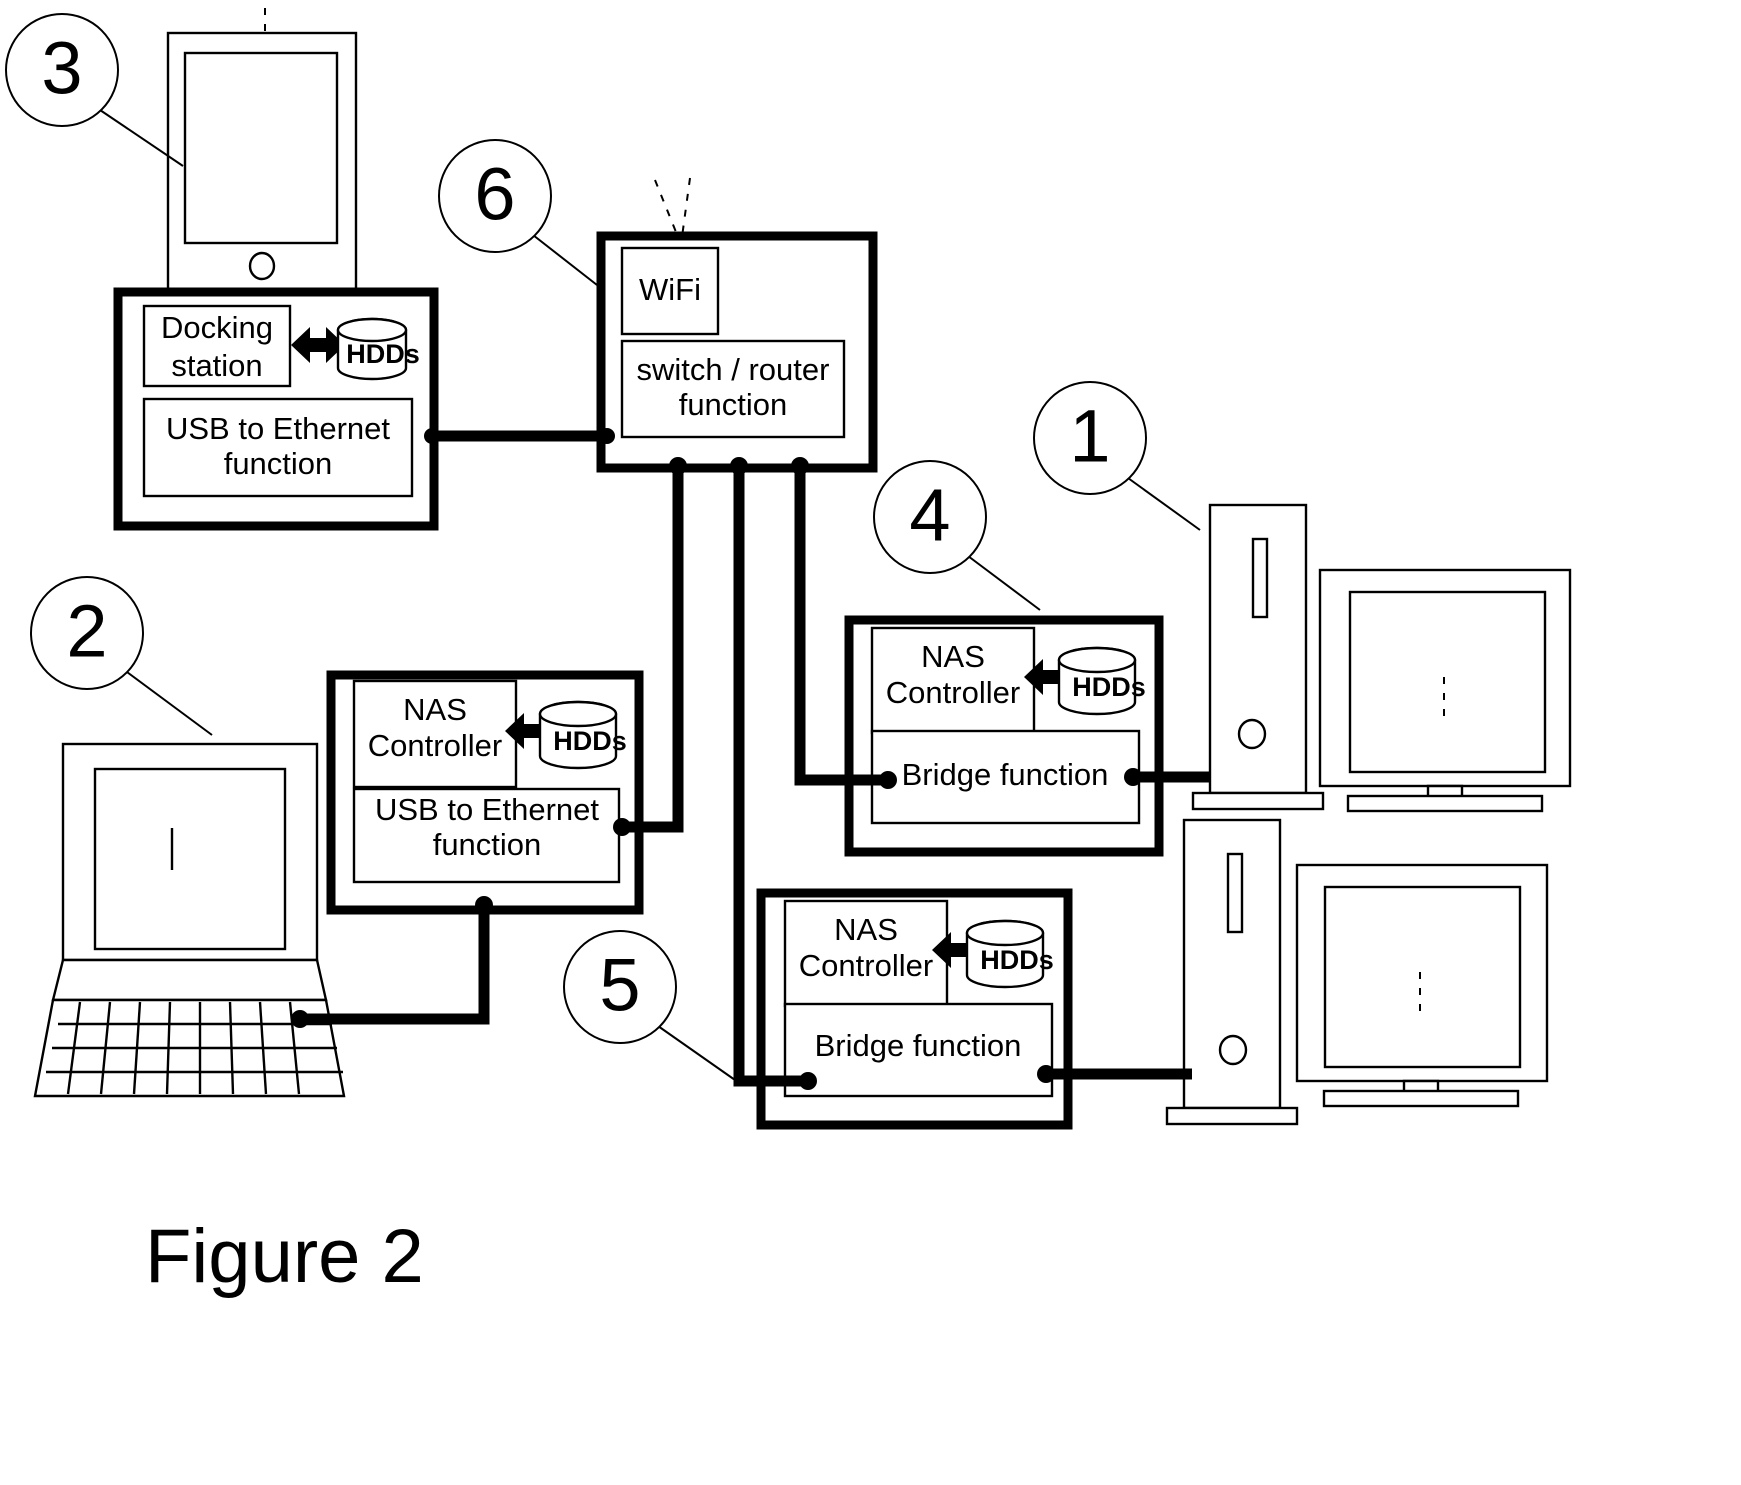  Describe the element at coordinates (518, 212) in the screenshot. I see `callout-6: 6` at that location.